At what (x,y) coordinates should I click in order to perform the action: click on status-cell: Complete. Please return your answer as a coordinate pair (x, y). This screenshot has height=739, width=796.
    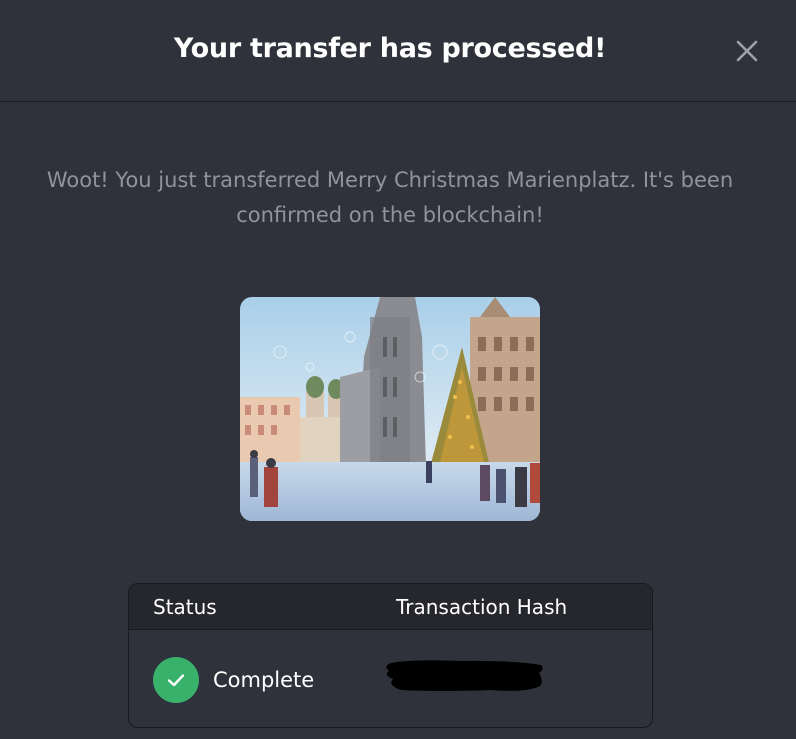
    Looking at the image, I should click on (233, 680).